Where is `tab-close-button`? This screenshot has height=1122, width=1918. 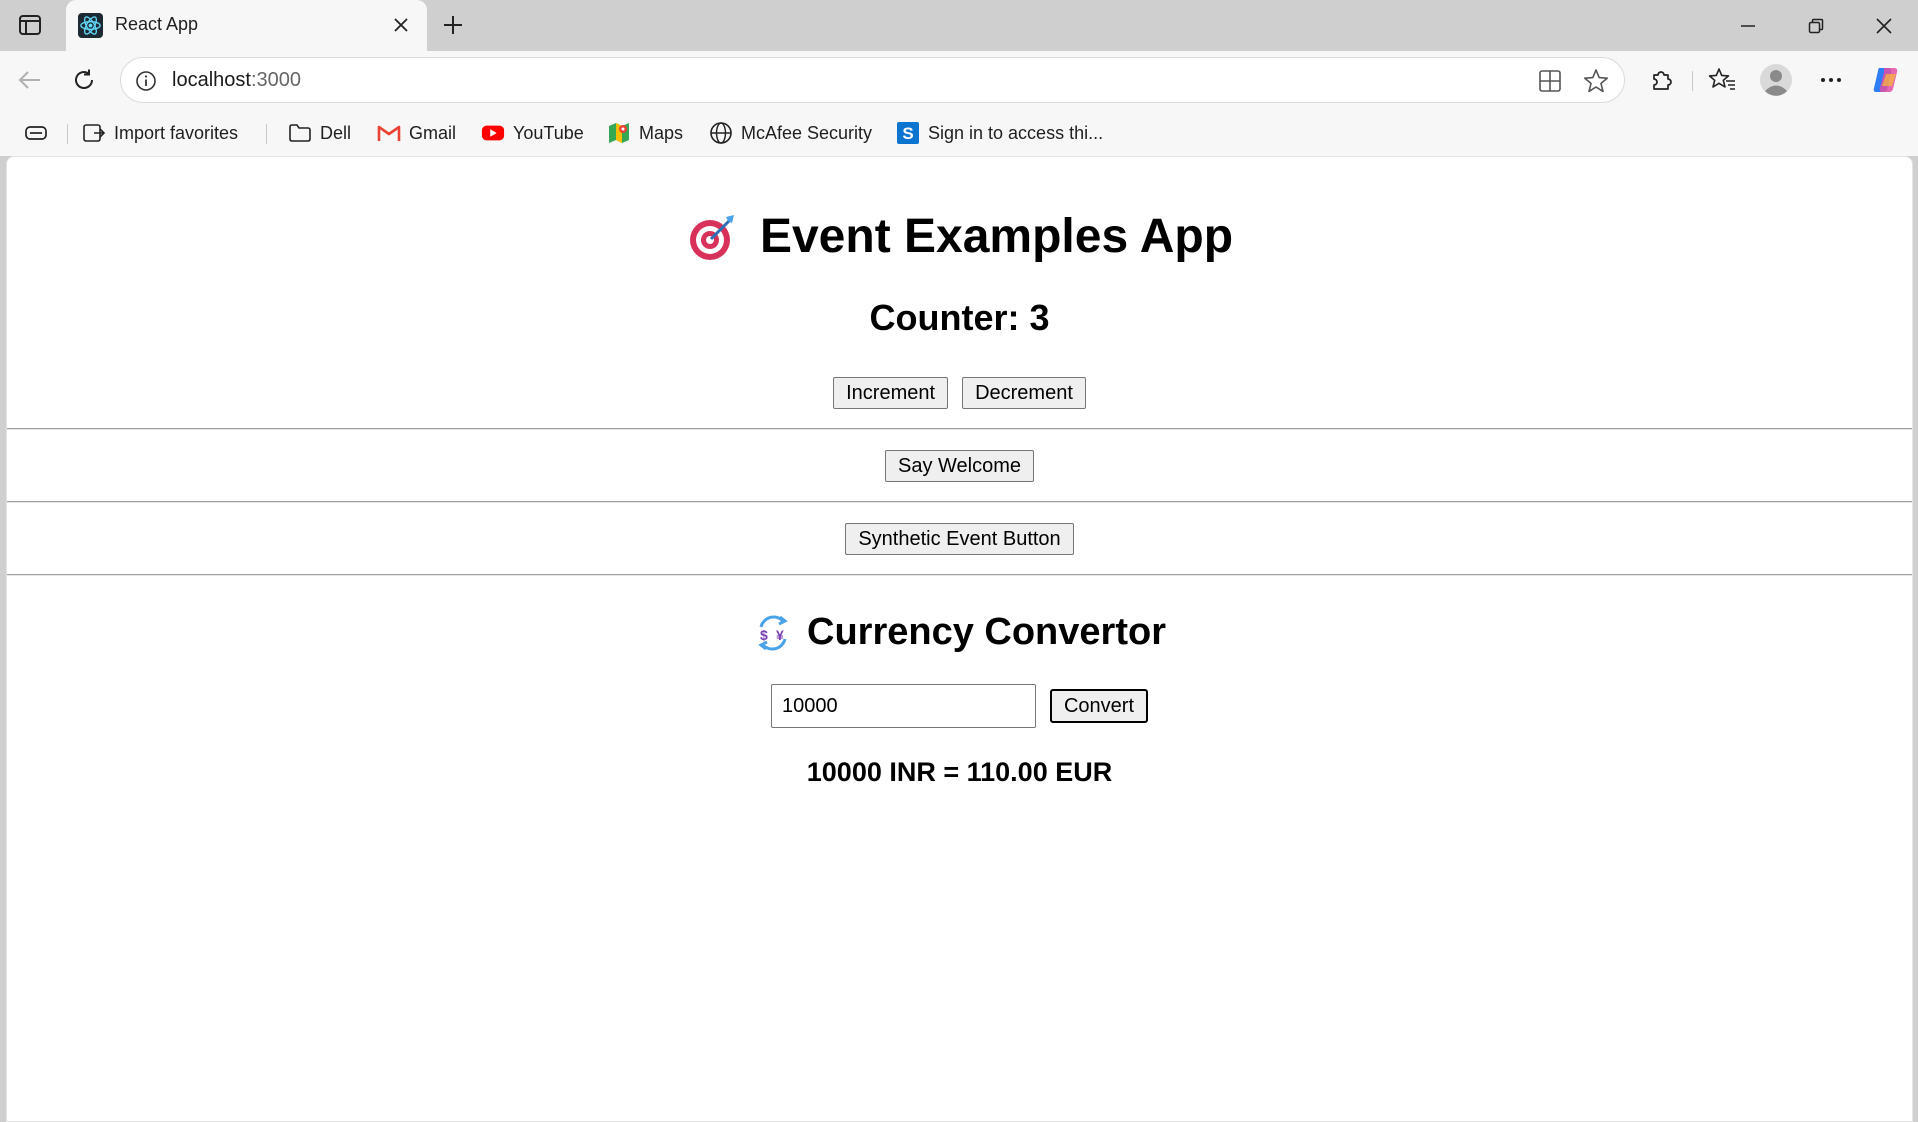
tab-close-button is located at coordinates (401, 25).